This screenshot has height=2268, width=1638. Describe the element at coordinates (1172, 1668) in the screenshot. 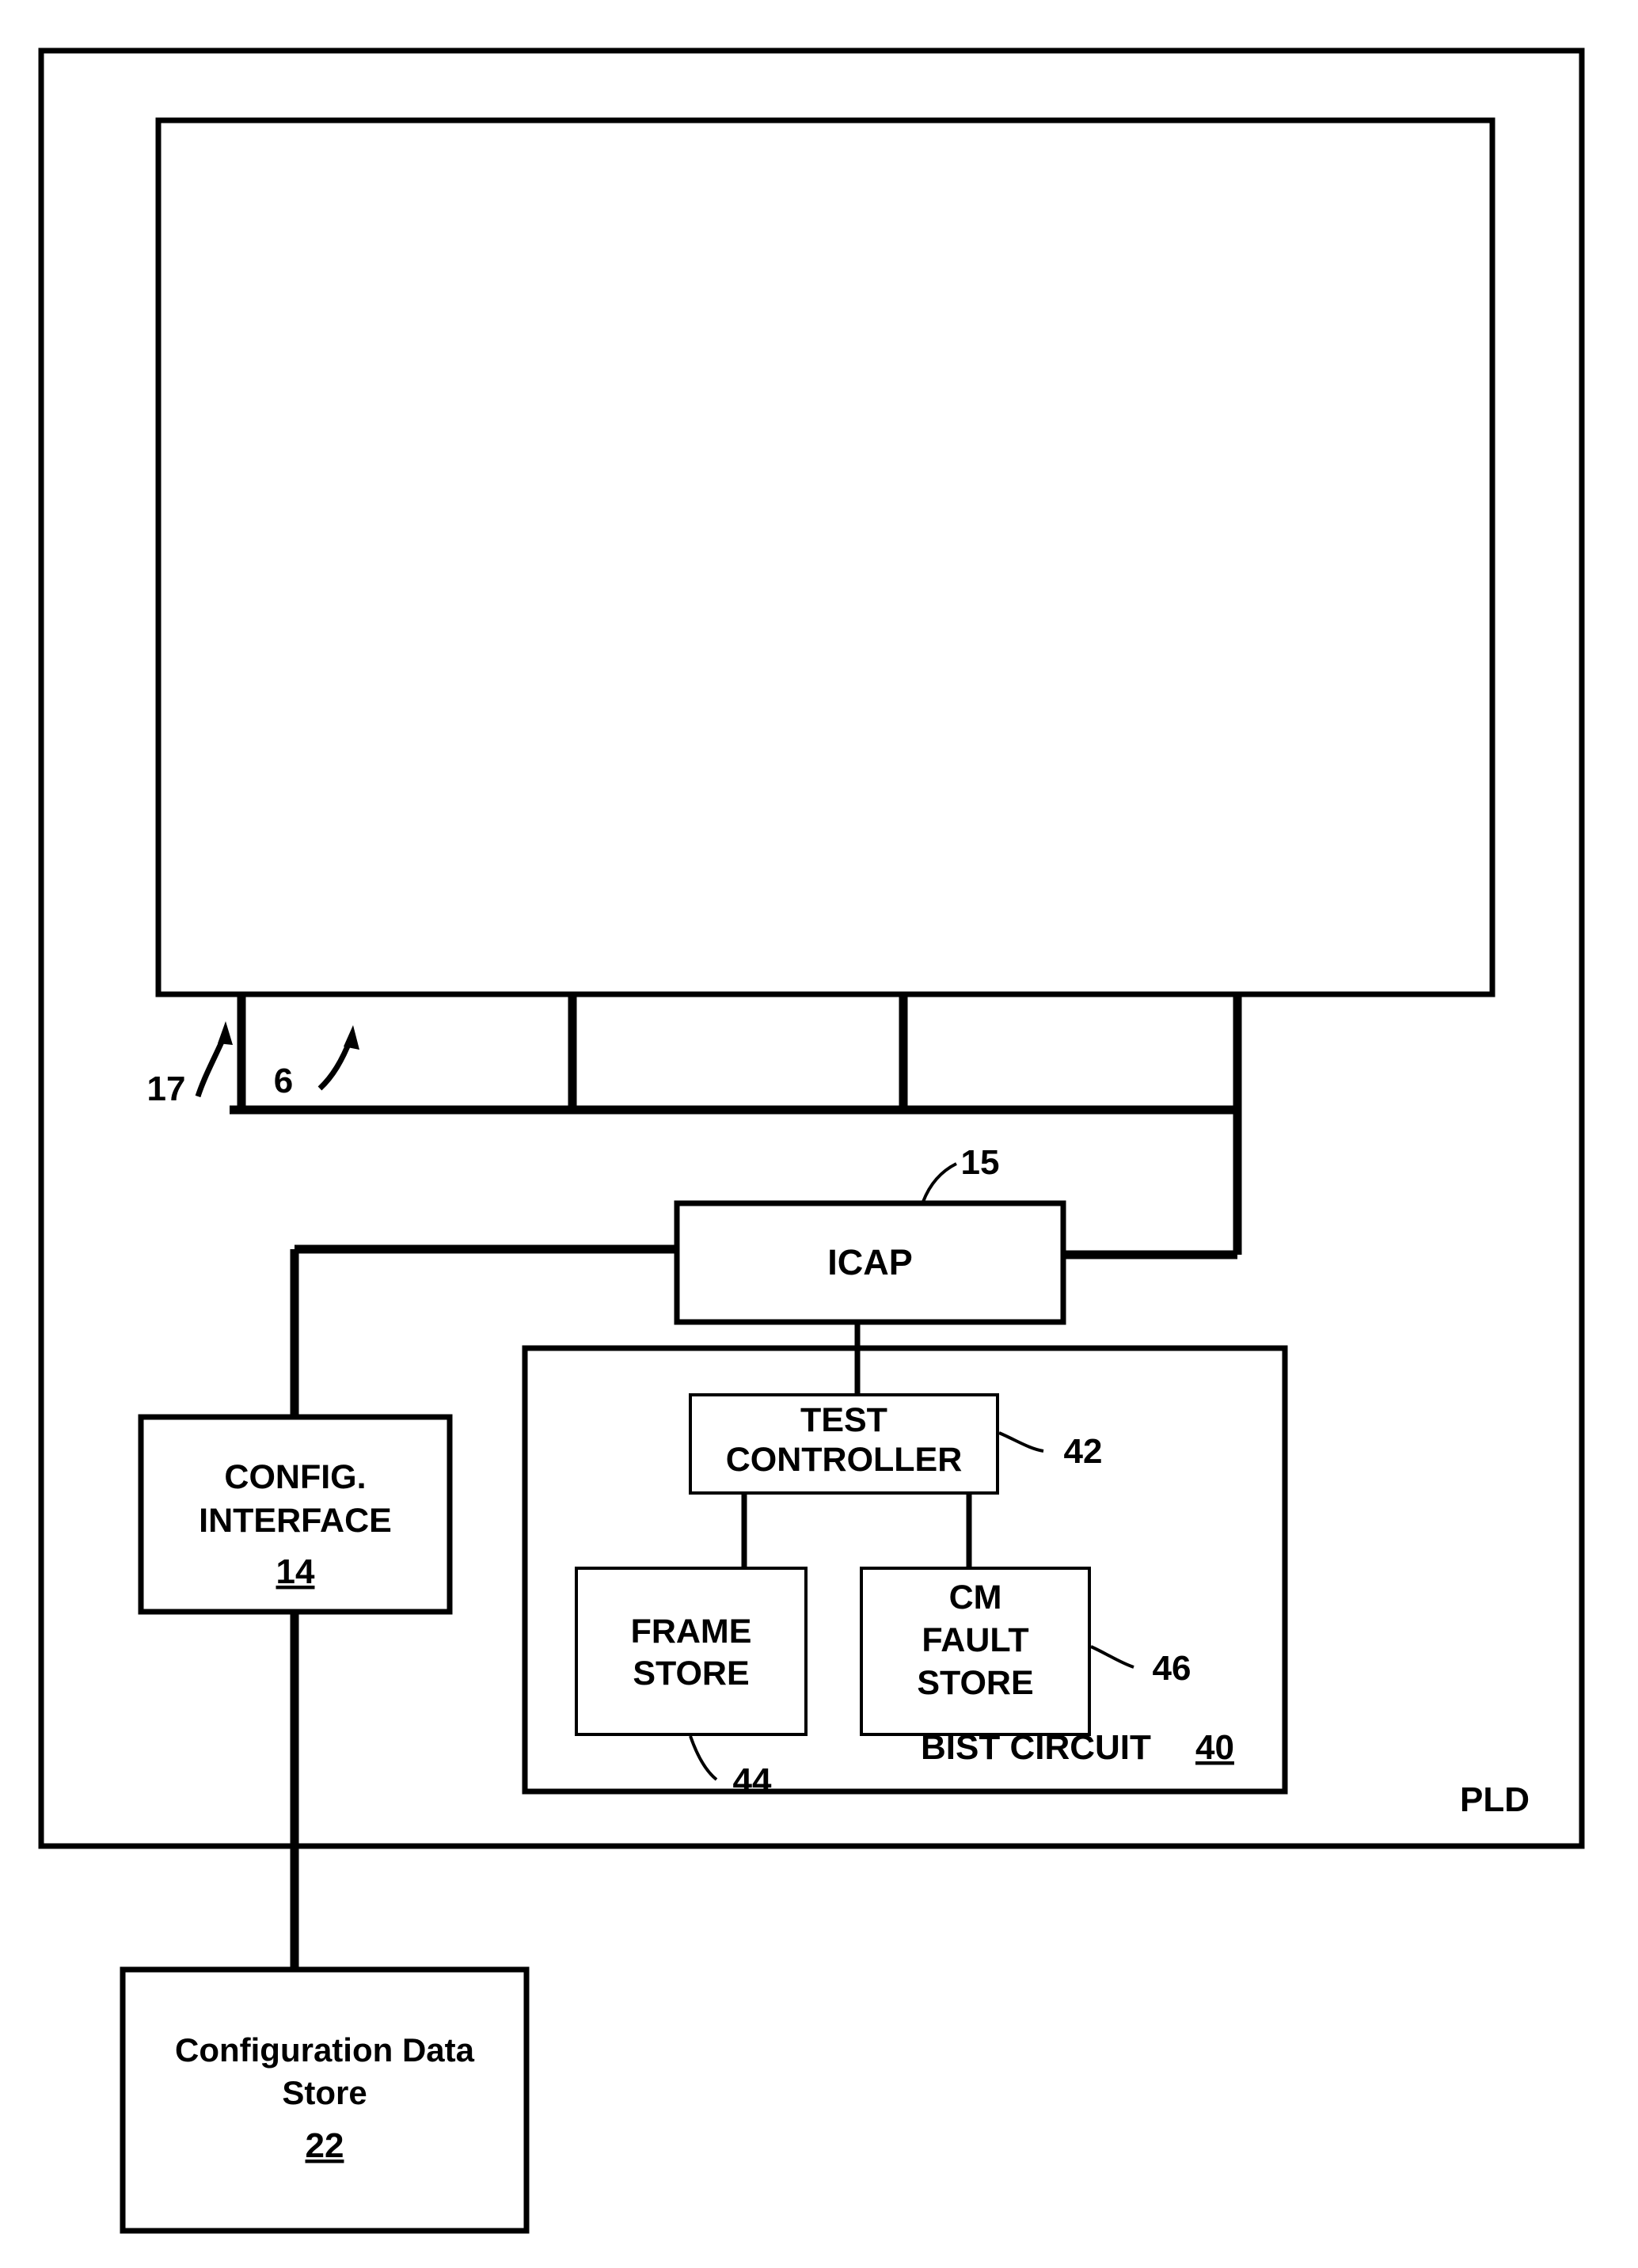

I see `ref-46-label: 46` at that location.